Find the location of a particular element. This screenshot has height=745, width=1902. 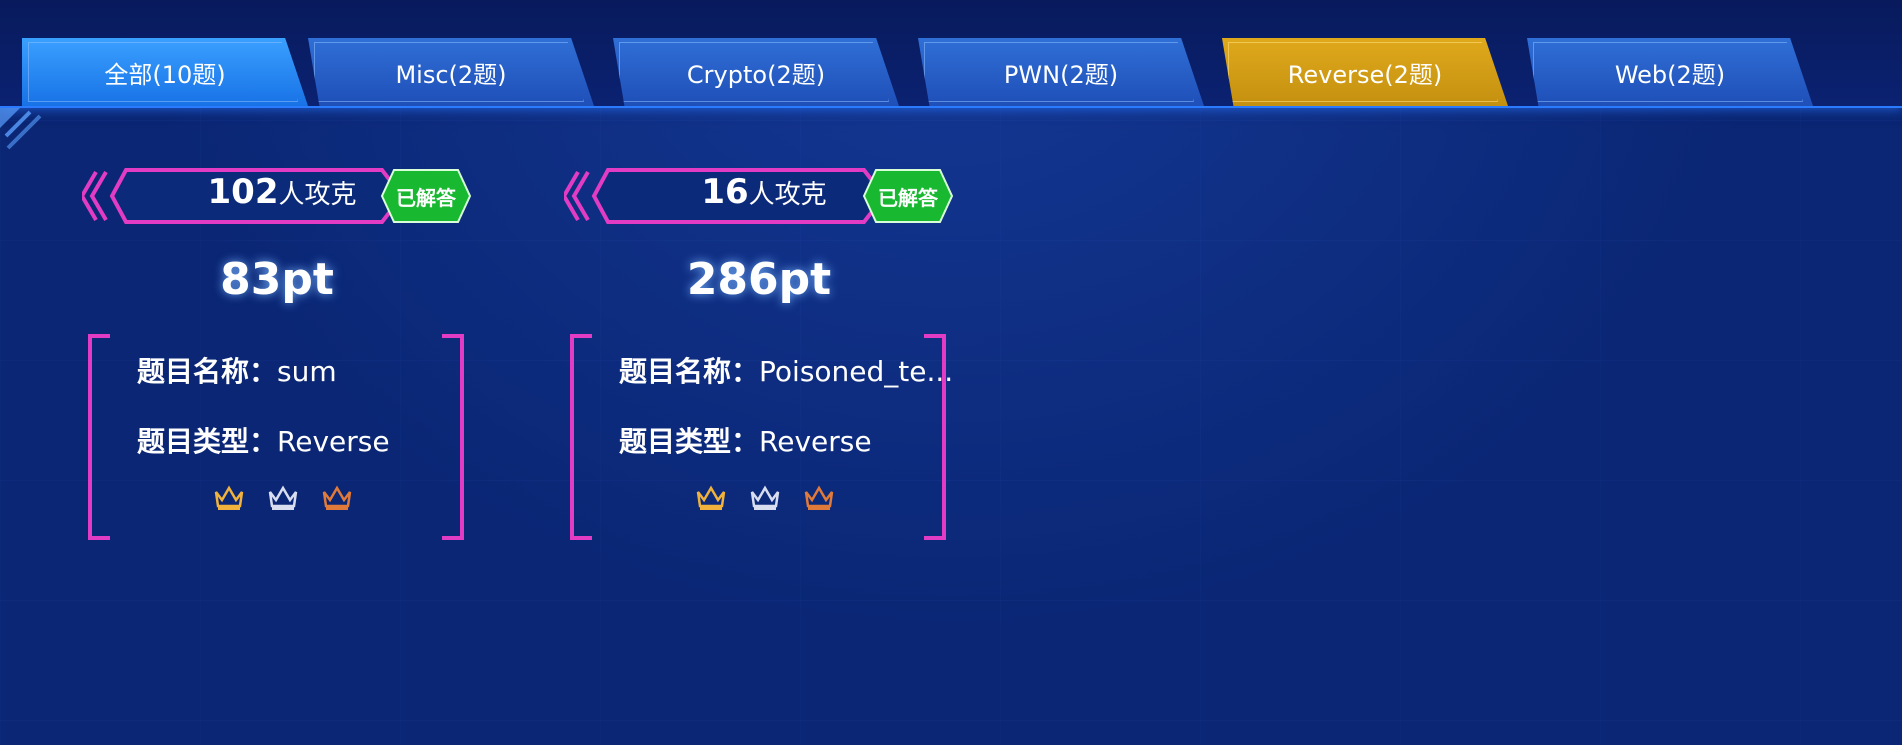

tab-label: Crypto(2题) is located at coordinates (756, 74).